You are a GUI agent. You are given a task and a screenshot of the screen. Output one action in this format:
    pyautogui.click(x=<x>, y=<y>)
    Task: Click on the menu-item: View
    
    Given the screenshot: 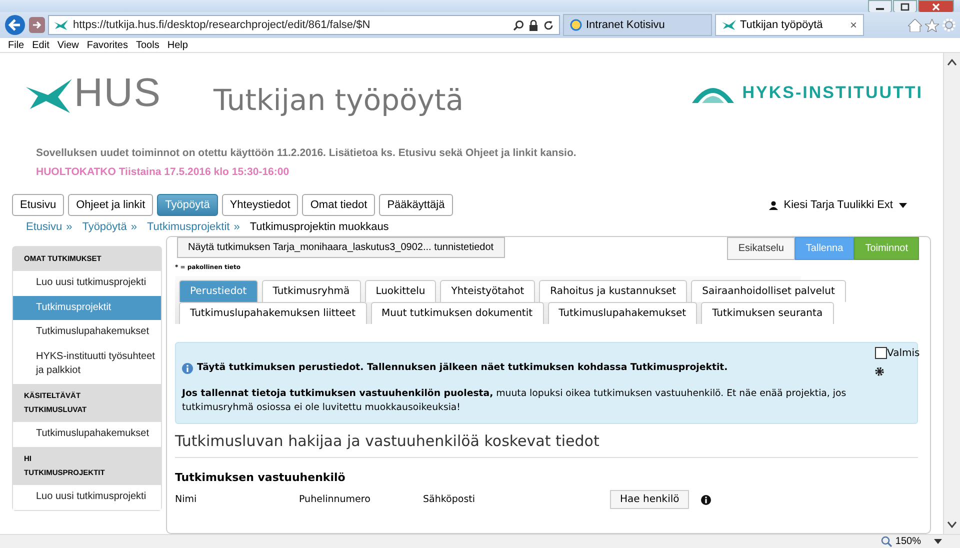 What is the action you would take?
    pyautogui.click(x=68, y=45)
    